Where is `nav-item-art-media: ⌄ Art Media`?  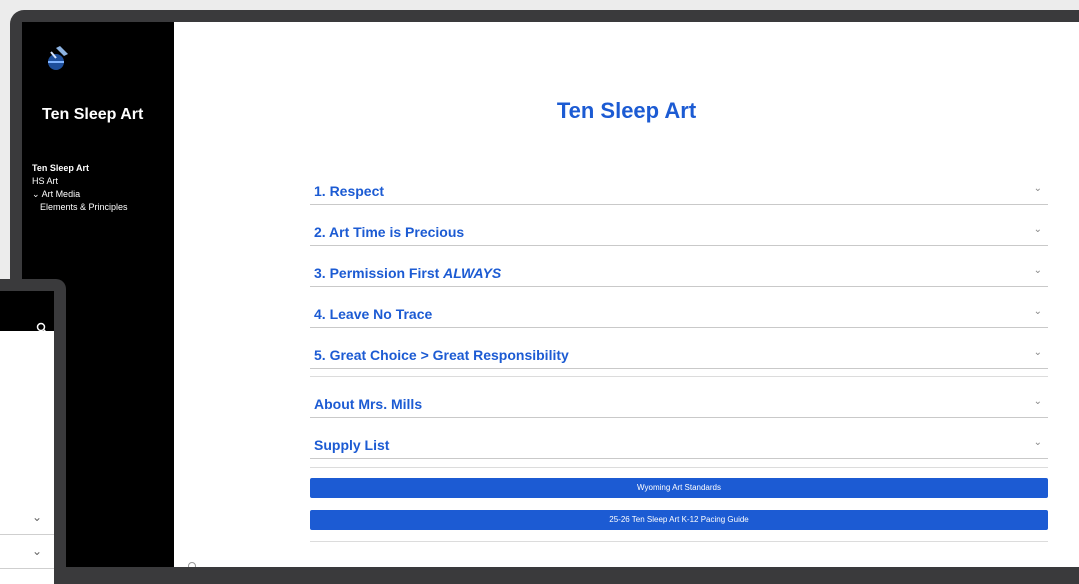
nav-item-art-media: ⌄ Art Media is located at coordinates (80, 194).